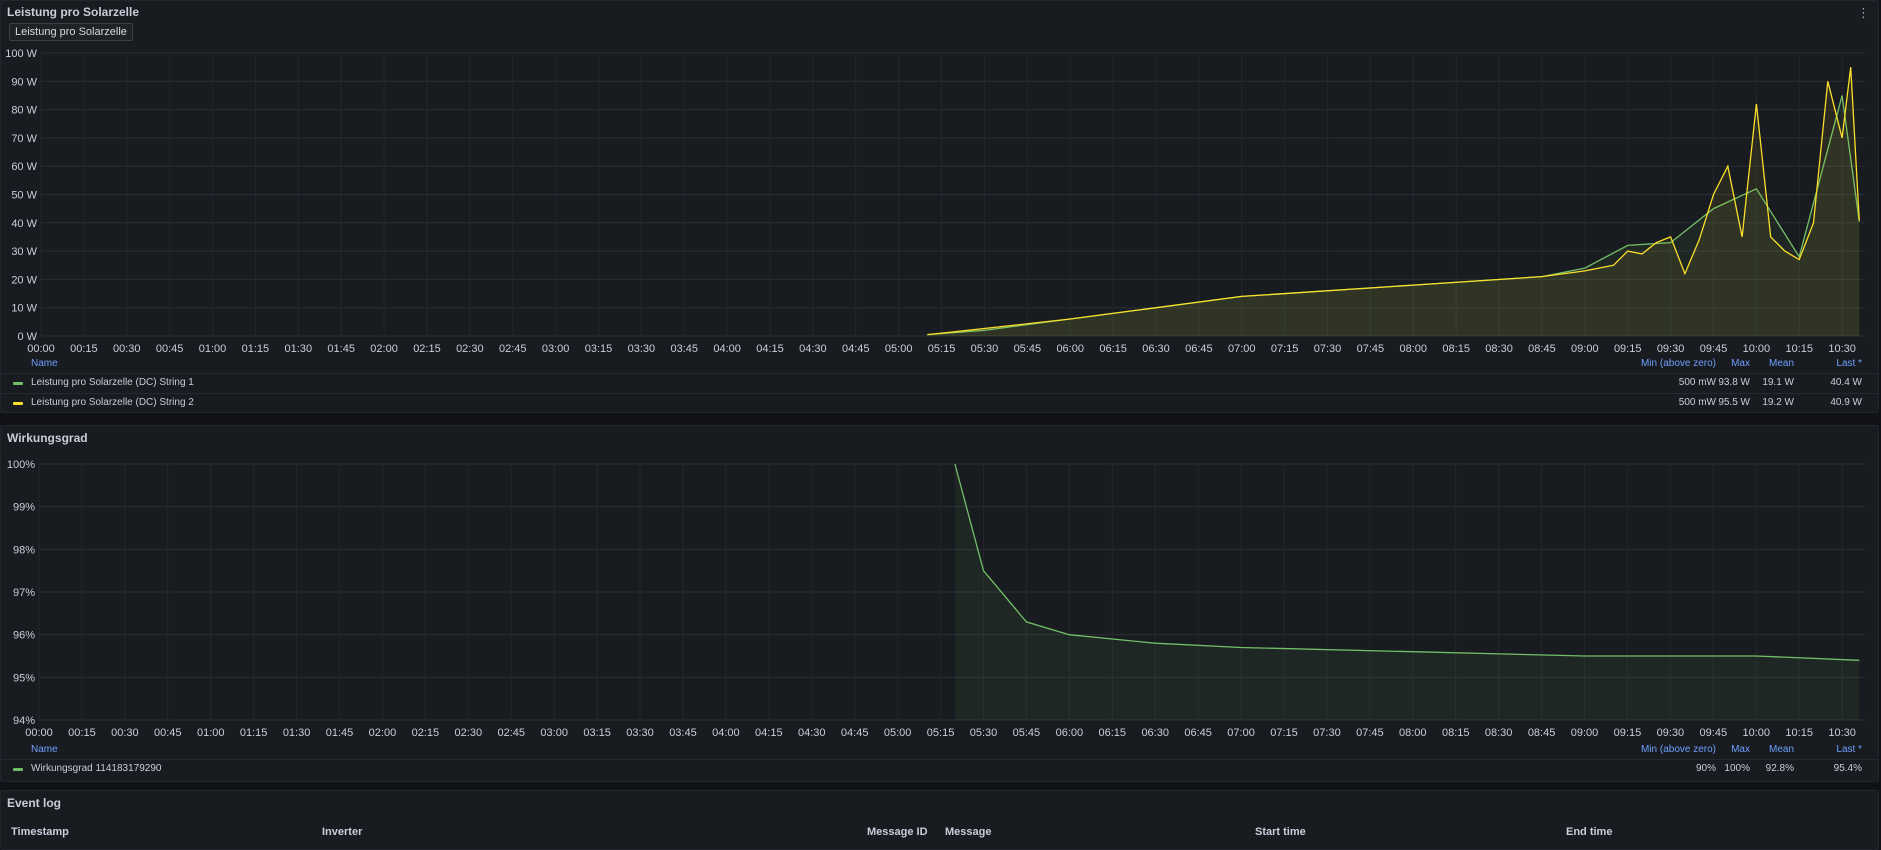 Image resolution: width=1881 pixels, height=850 pixels. I want to click on legend-last-value: 95.4%, so click(1847, 768).